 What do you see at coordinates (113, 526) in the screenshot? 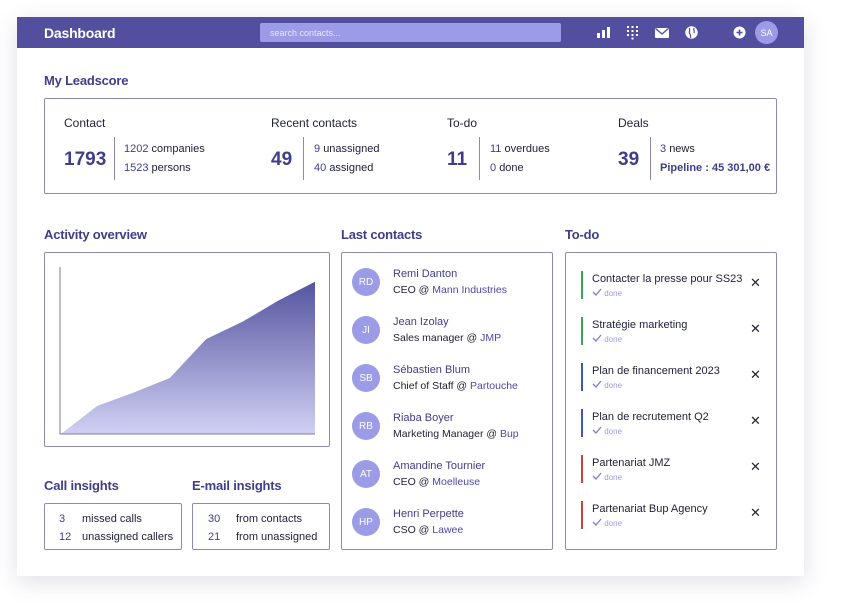
I see `call-insights-panel: 3 missed calls 12 unassigned callers` at bounding box center [113, 526].